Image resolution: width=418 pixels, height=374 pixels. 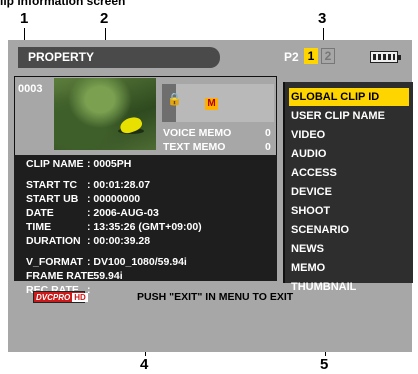 I want to click on menu-item-memo: MEMO, so click(x=349, y=268).